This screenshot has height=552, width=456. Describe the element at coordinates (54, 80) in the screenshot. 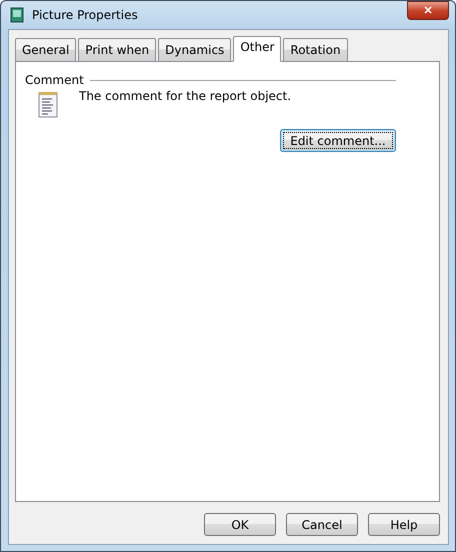

I see `group-title: Comment` at that location.